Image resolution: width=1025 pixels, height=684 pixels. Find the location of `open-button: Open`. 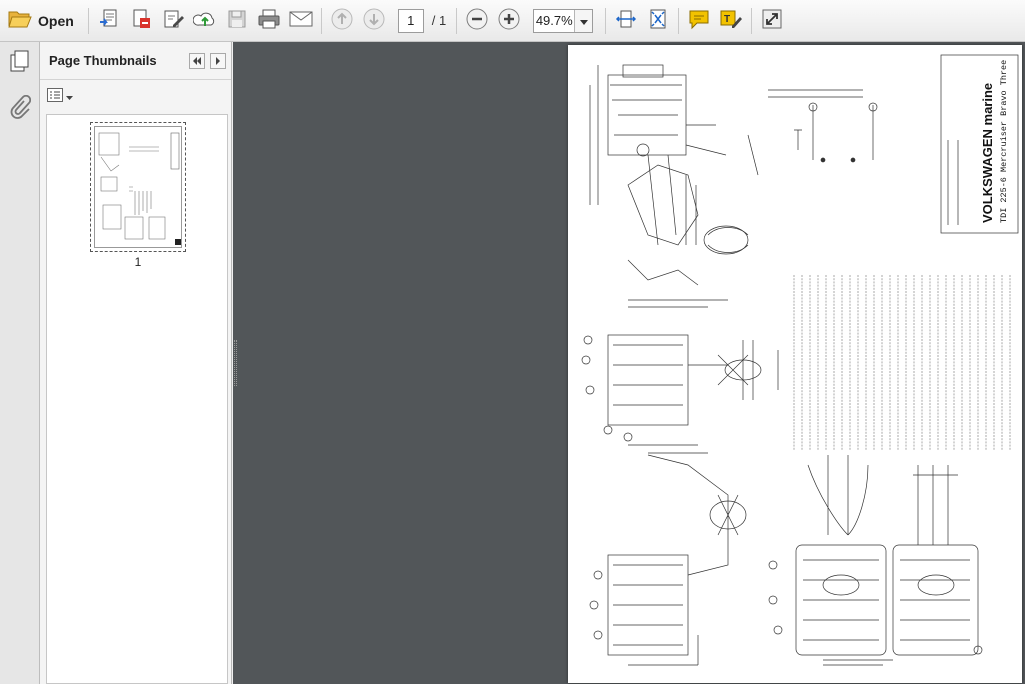

open-button: Open is located at coordinates (42, 21).